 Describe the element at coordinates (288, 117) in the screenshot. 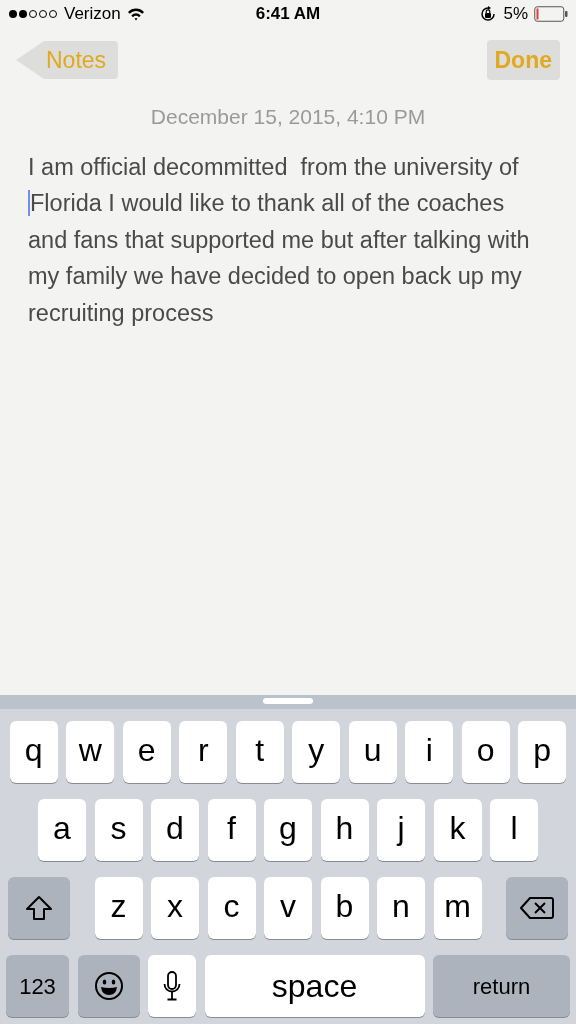

I see `note-date: December 15, 2015, 4:10 PM` at that location.